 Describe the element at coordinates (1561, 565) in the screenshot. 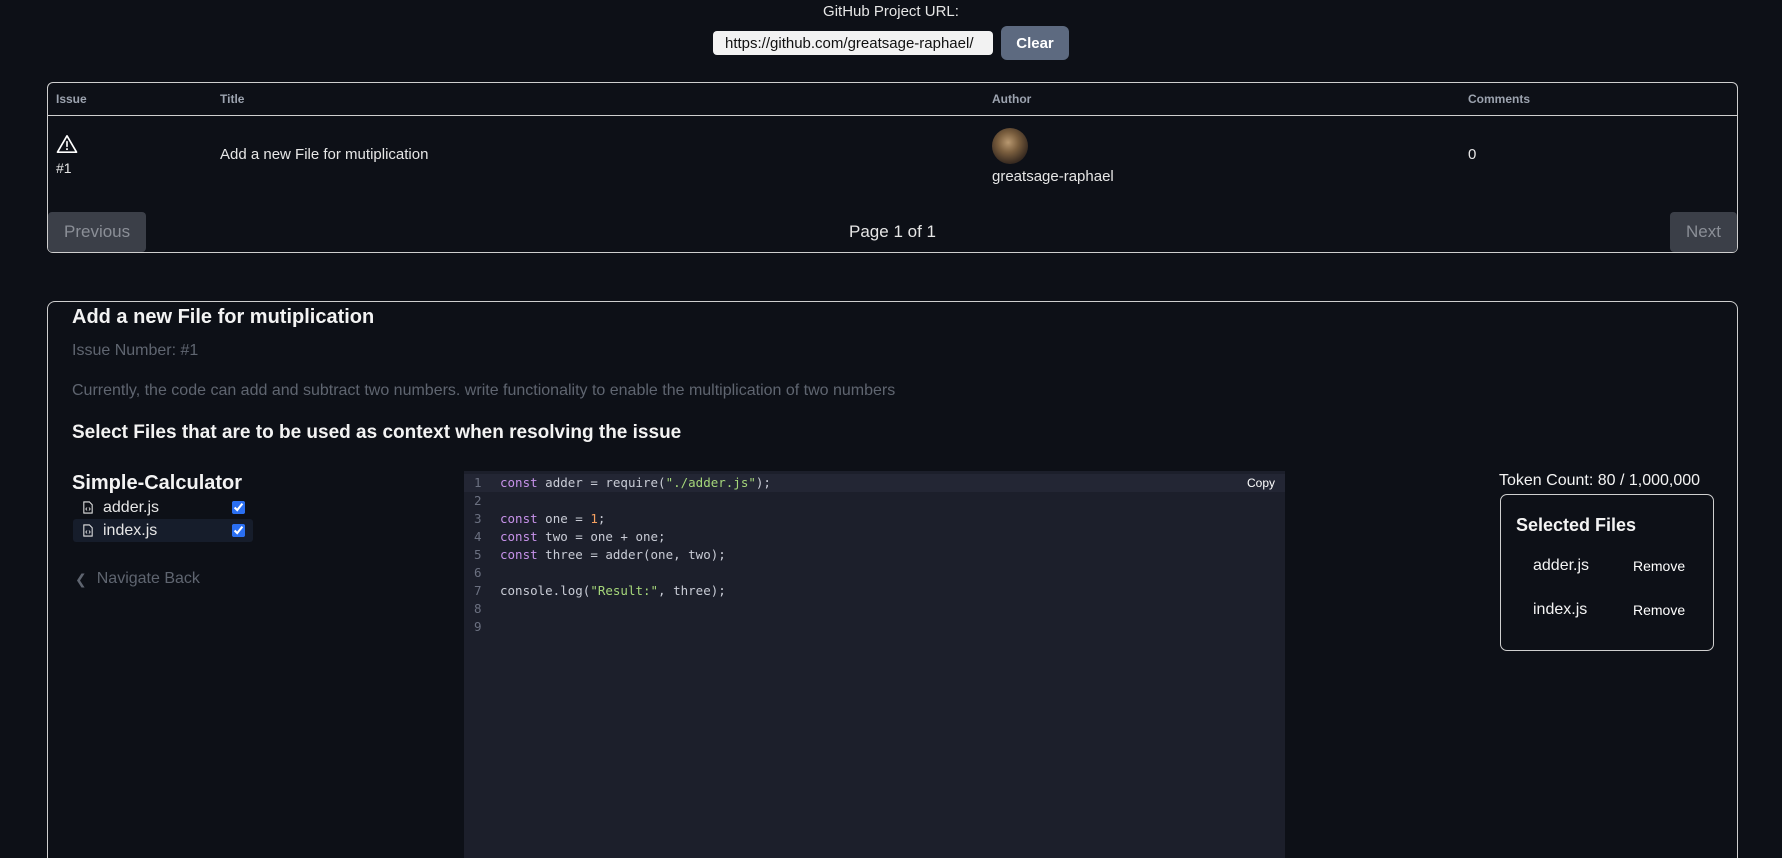

I see `selected-file-name: adder.js` at that location.